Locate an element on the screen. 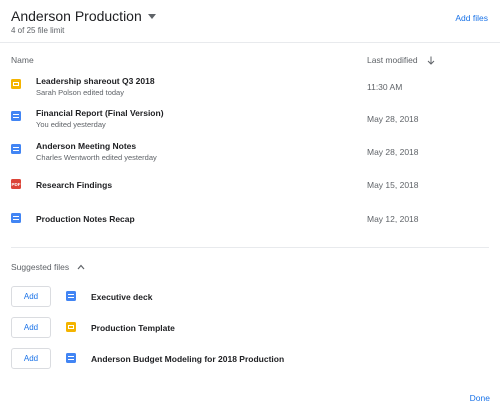  file-name: Anderson Meeting Notes is located at coordinates (86, 146).